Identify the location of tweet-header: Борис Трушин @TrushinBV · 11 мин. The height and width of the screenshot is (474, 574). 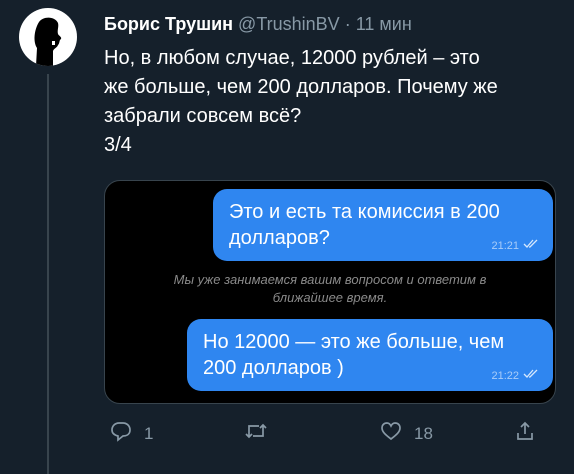
(258, 24).